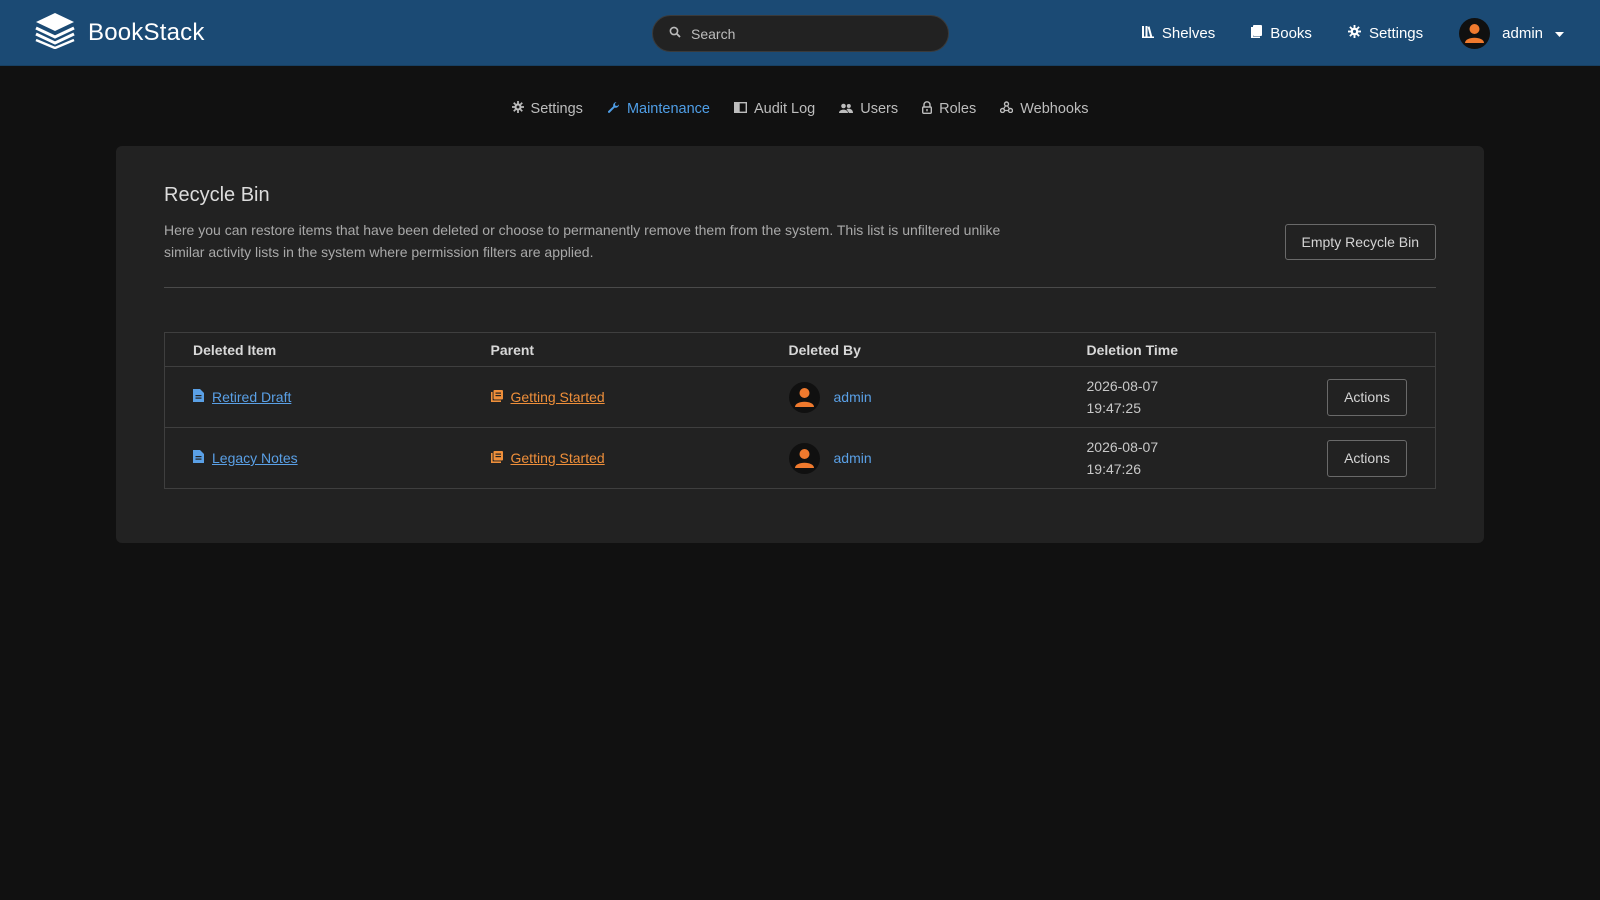 This screenshot has height=900, width=1600. Describe the element at coordinates (909, 349) in the screenshot. I see `column-header-deleted-by: Deleted By` at that location.